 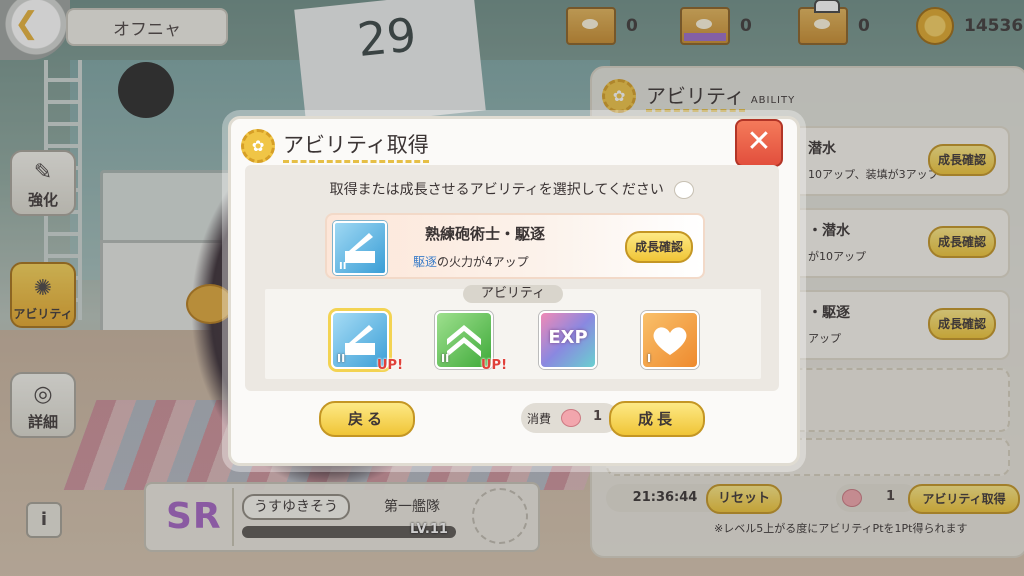 I want to click on ability-section-label: アビリティ, so click(x=513, y=294).